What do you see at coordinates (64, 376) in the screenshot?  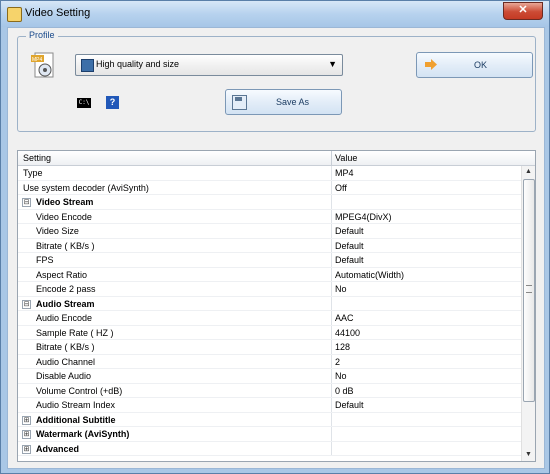 I see `setting-name: Disable Audio` at bounding box center [64, 376].